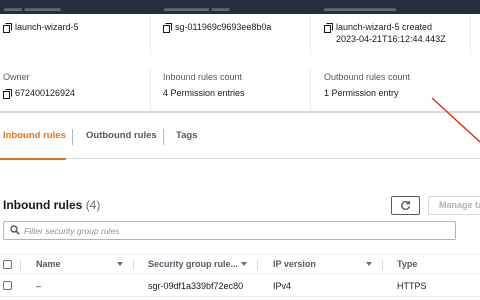 Image resolution: width=480 pixels, height=300 pixels. Describe the element at coordinates (47, 27) in the screenshot. I see `security-group-name: launch-wizard-5` at that location.